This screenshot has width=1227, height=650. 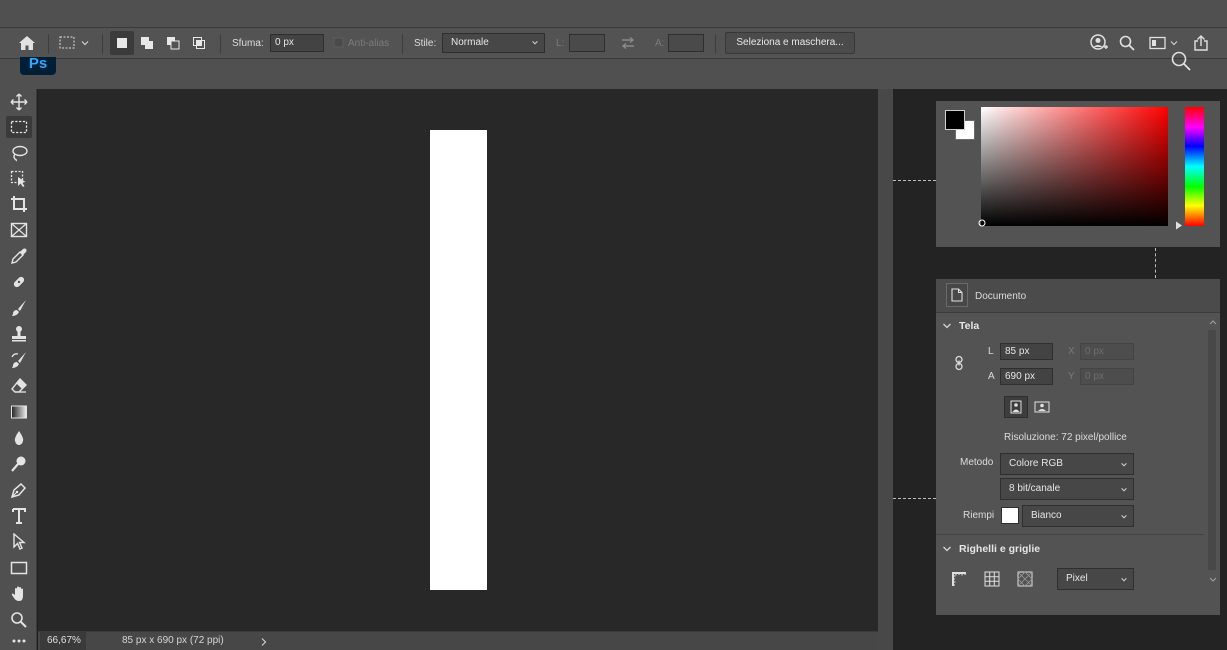 I want to click on canvas-height-input: 690 px, so click(x=1026, y=376).